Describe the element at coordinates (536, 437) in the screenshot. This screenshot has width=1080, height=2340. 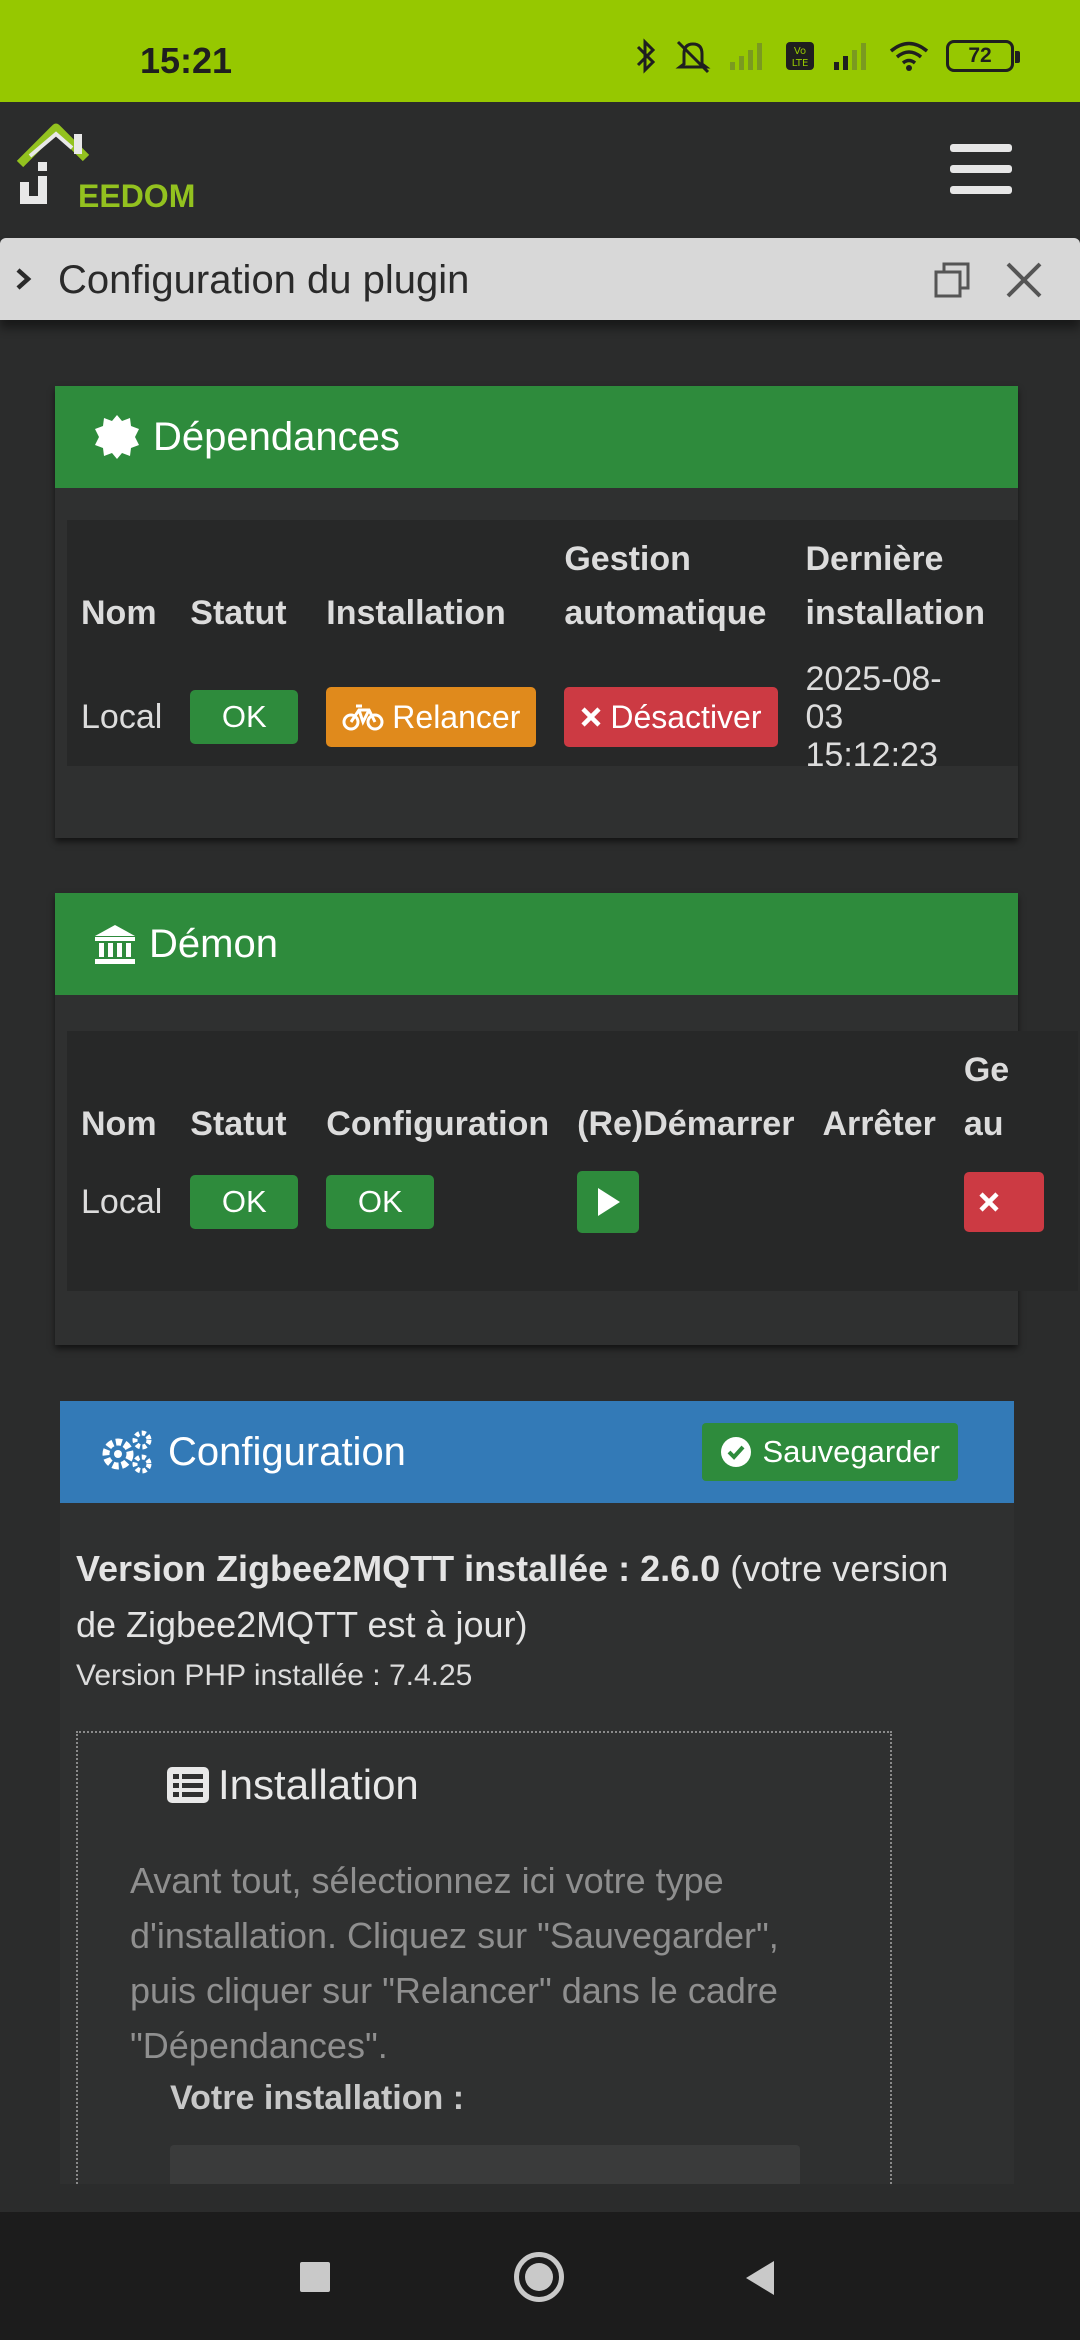
I see `dependencies-header: Dépendances` at that location.